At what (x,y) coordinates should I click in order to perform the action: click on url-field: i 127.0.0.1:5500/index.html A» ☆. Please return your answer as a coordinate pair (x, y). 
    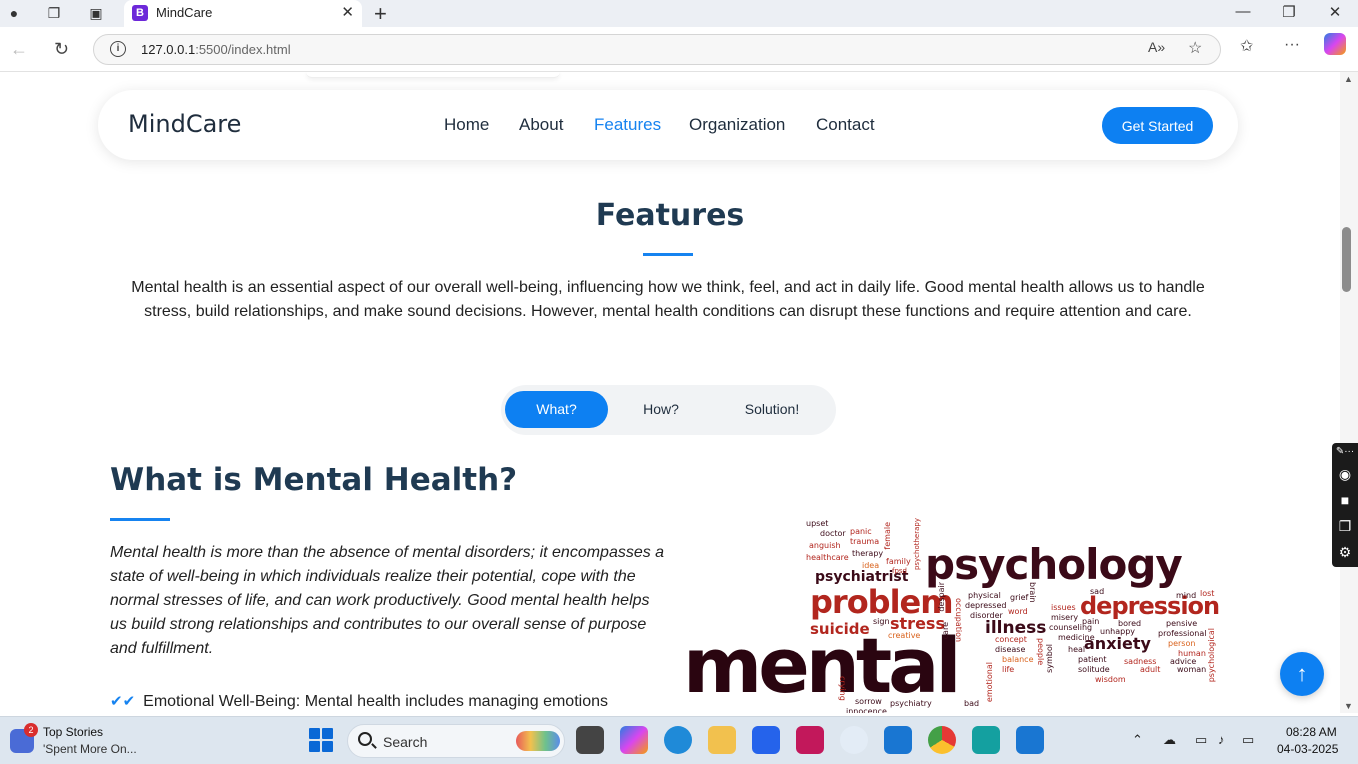
    Looking at the image, I should click on (657, 49).